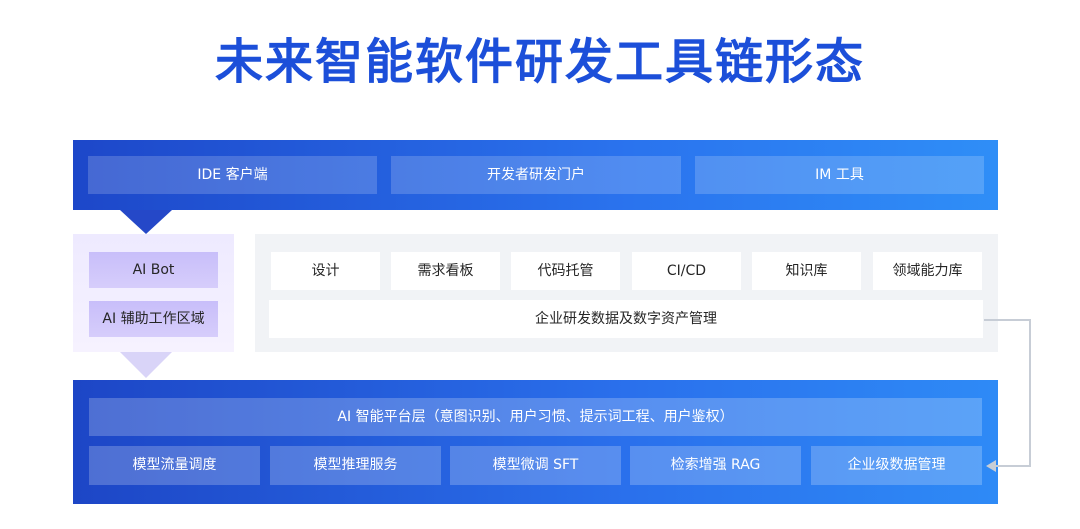 The width and height of the screenshot is (1080, 529). What do you see at coordinates (232, 175) in the screenshot?
I see `ide-client-box: IDE 客户端` at bounding box center [232, 175].